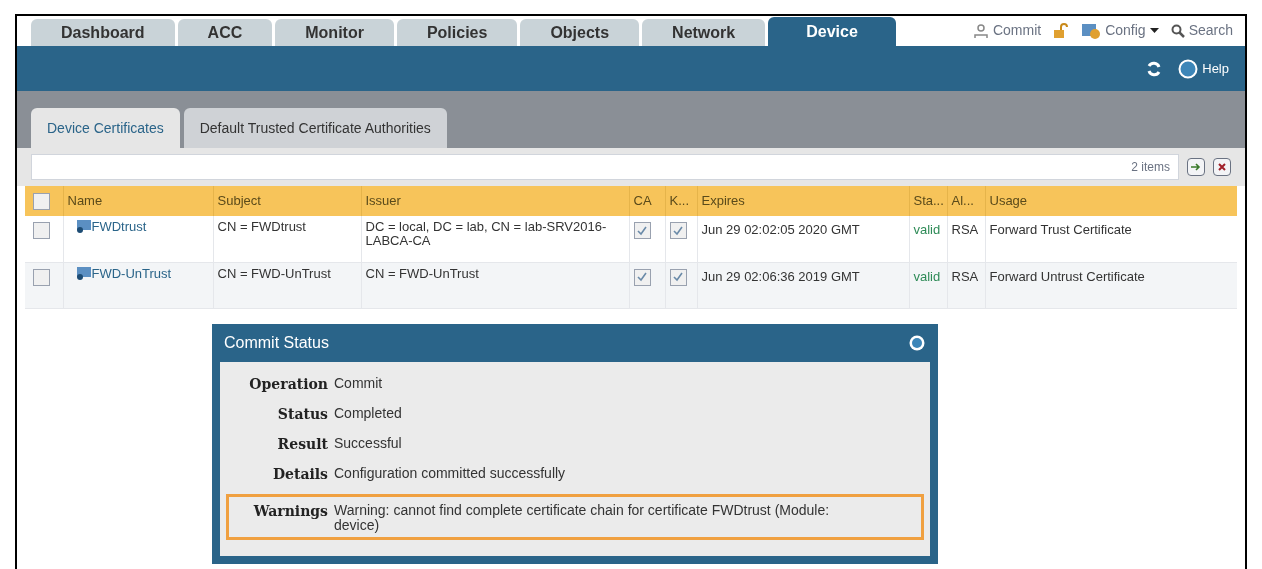  Describe the element at coordinates (450, 473) in the screenshot. I see `field-value: Configuration committed successfully` at that location.